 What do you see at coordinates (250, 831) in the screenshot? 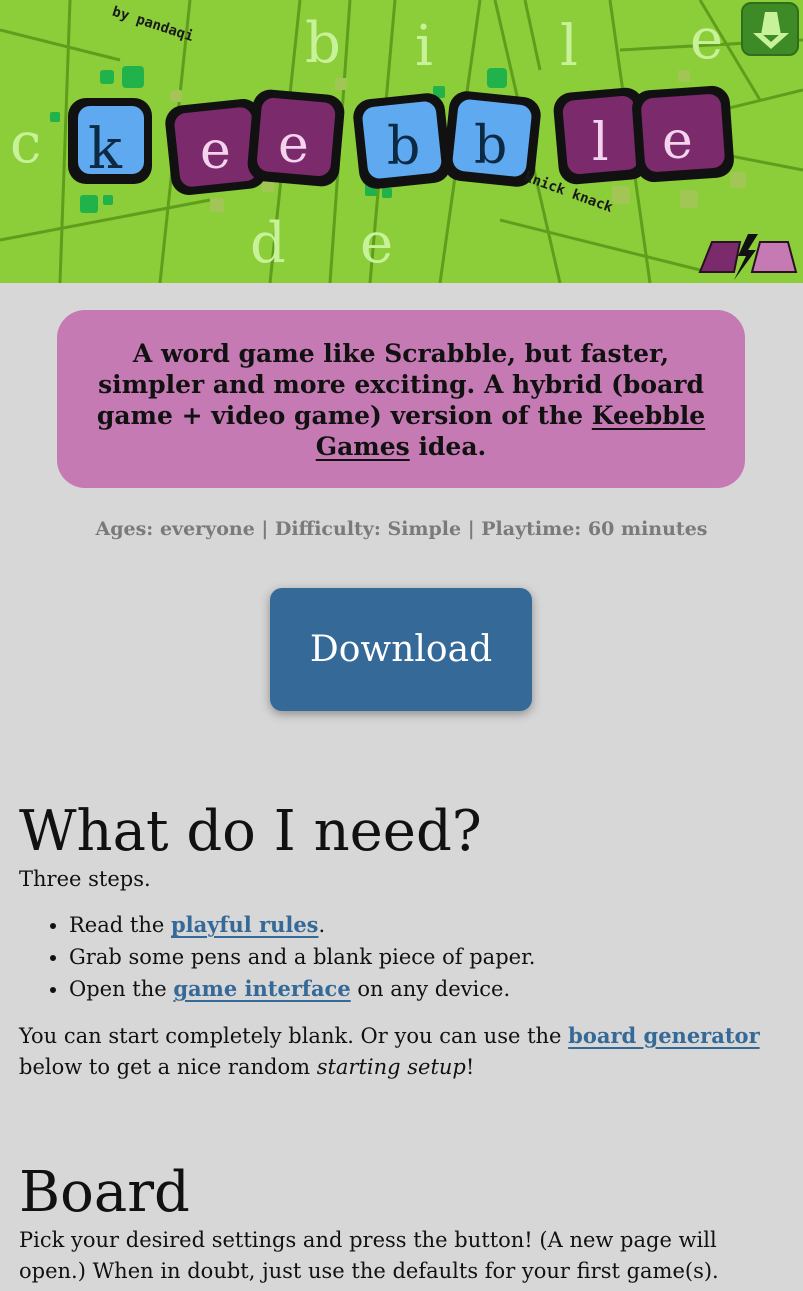
I see `section-title-need: What do I need?` at bounding box center [250, 831].